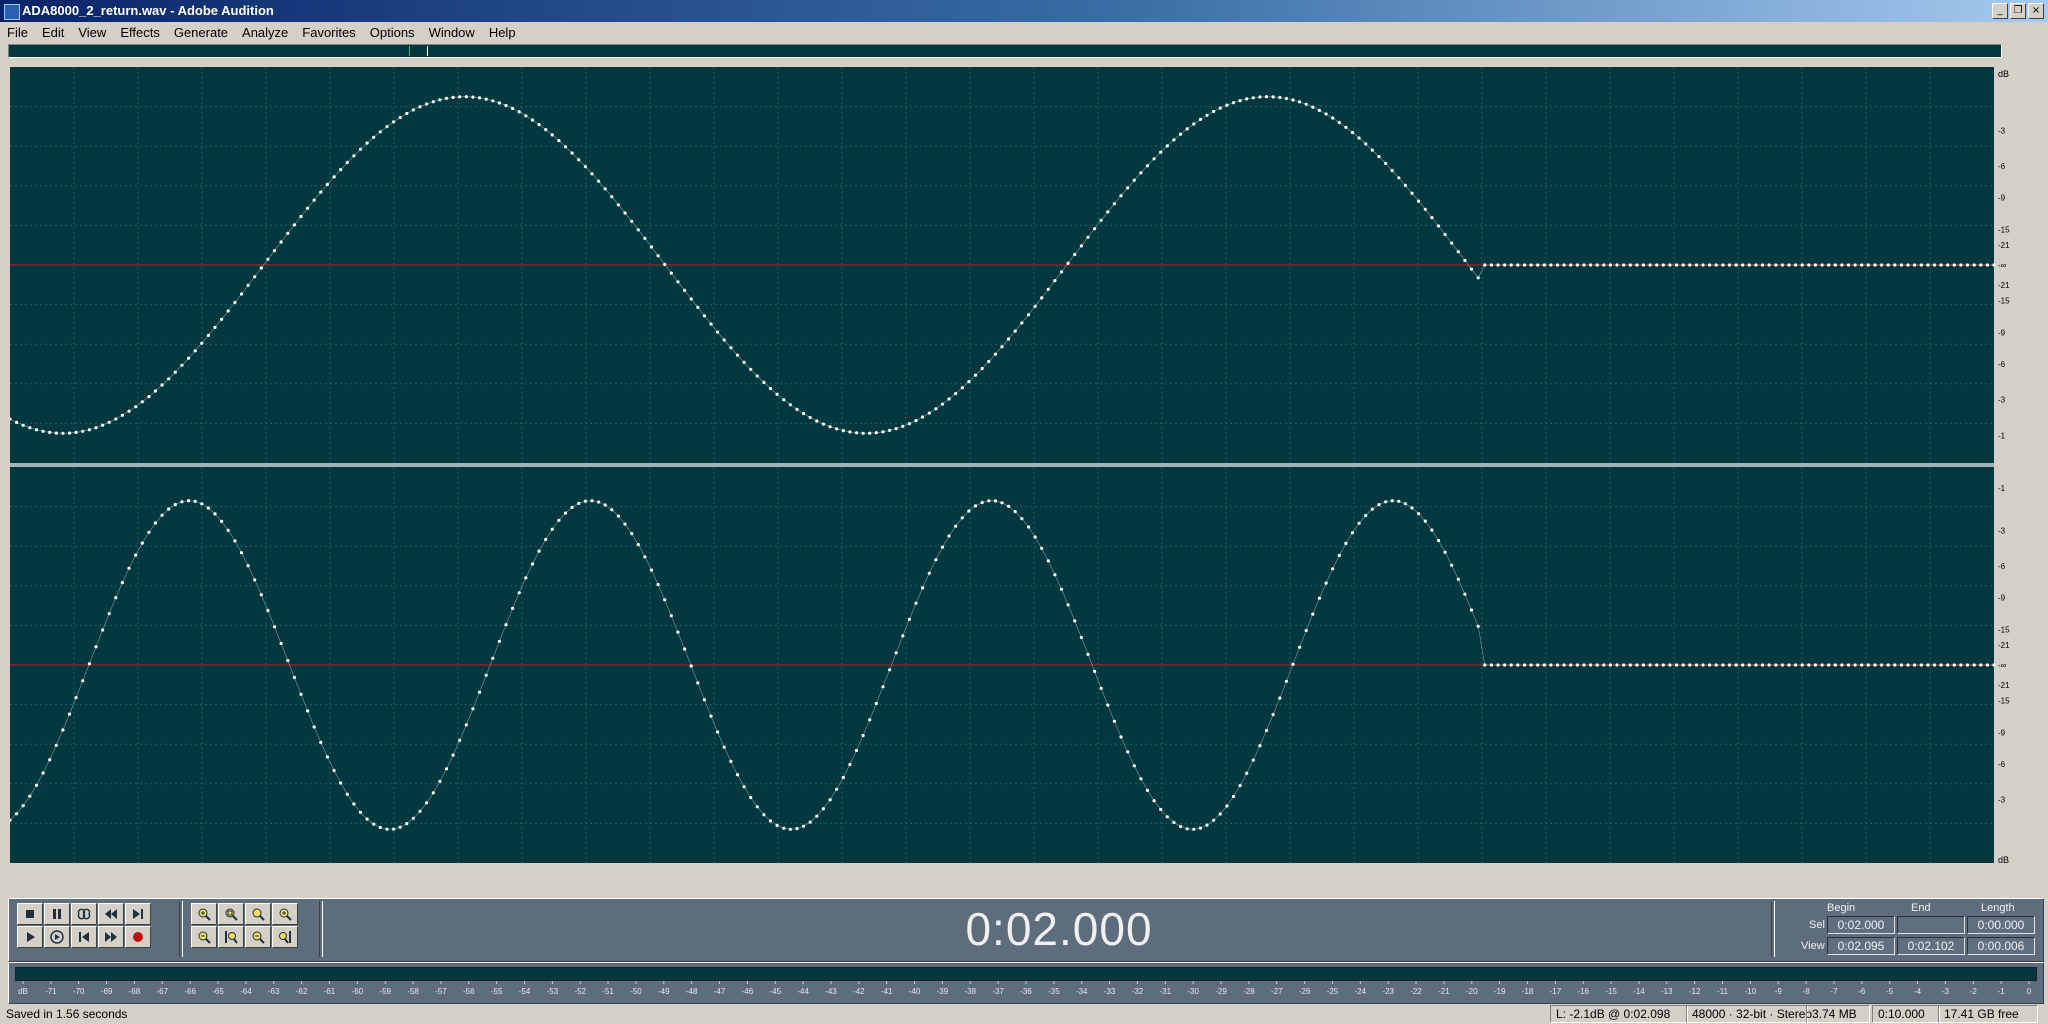  What do you see at coordinates (285, 914) in the screenshot?
I see `zoom-in-vertical-button` at bounding box center [285, 914].